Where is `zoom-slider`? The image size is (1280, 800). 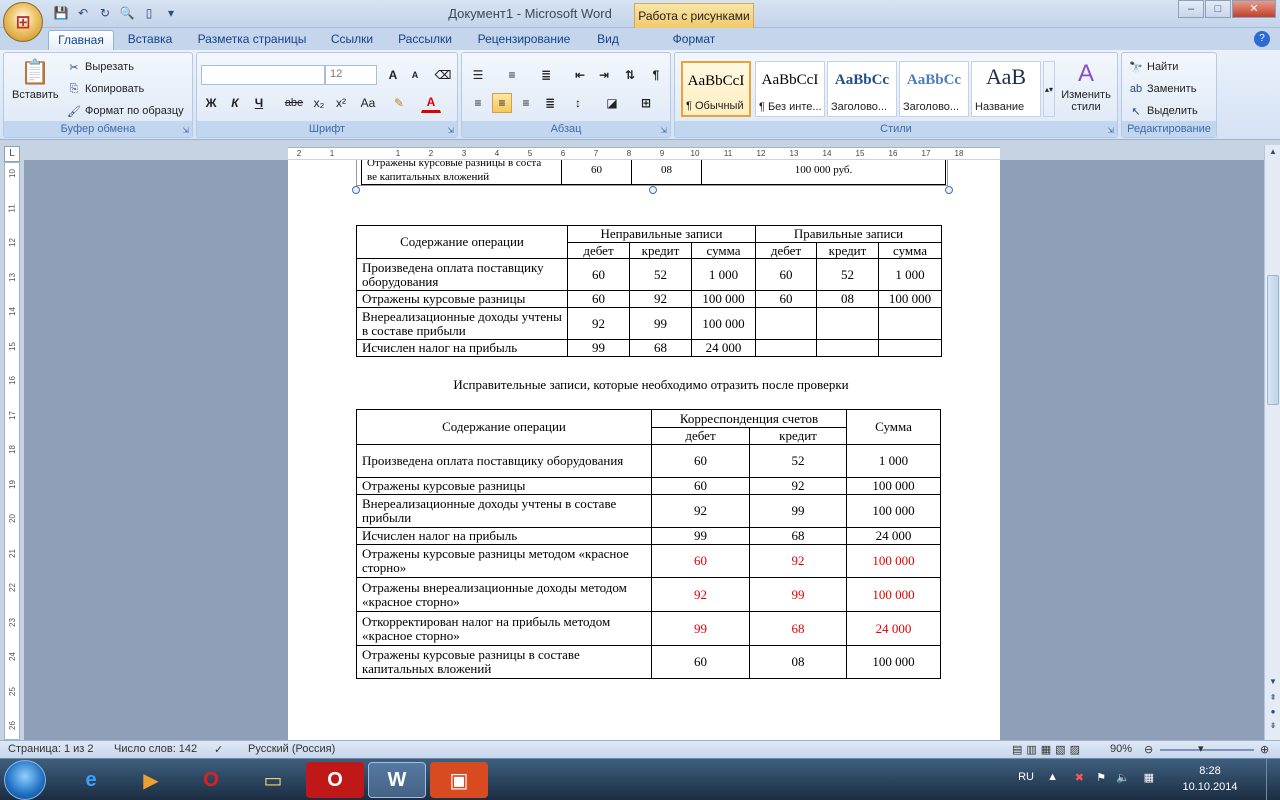 zoom-slider is located at coordinates (1207, 750).